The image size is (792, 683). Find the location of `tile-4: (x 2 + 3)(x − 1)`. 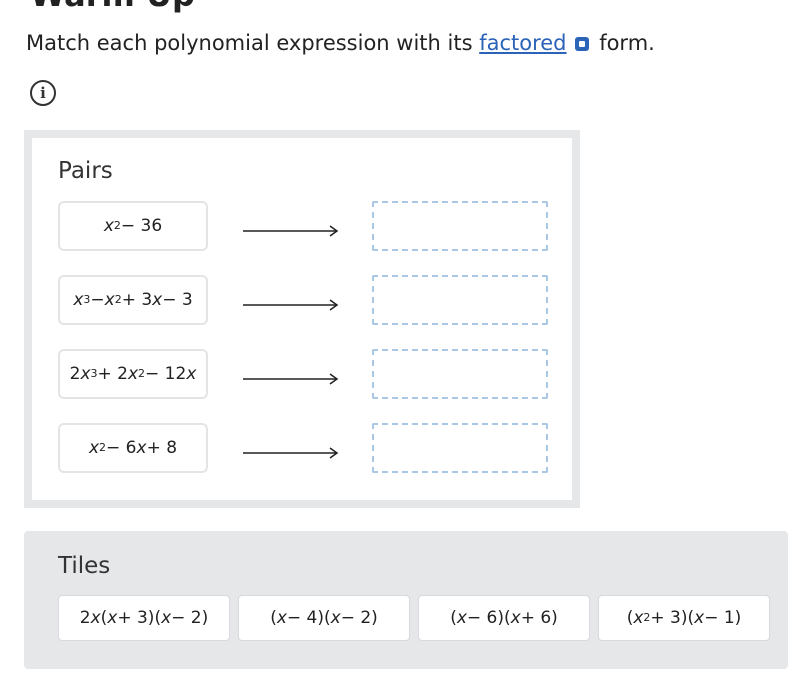

tile-4: (x 2 + 3)(x − 1) is located at coordinates (684, 618).